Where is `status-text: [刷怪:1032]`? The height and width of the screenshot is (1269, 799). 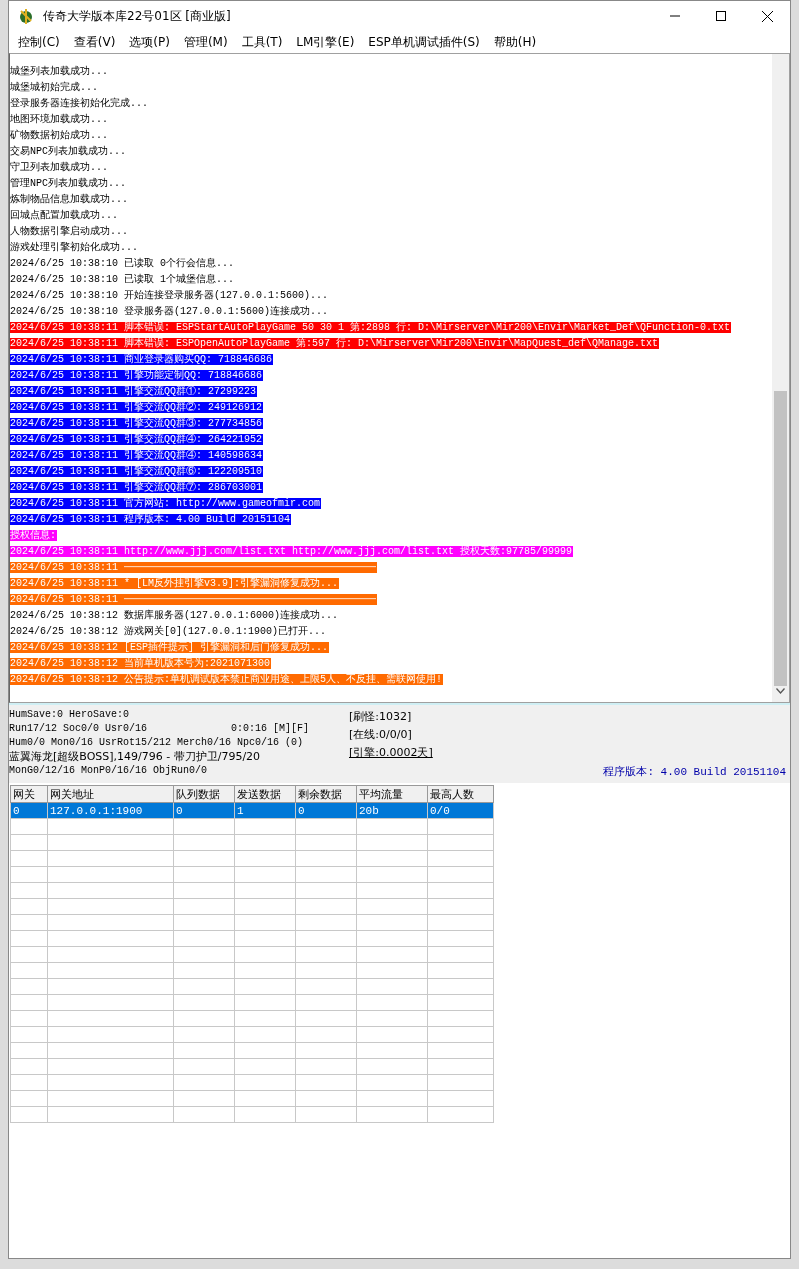 status-text: [刷怪:1032] is located at coordinates (381, 717).